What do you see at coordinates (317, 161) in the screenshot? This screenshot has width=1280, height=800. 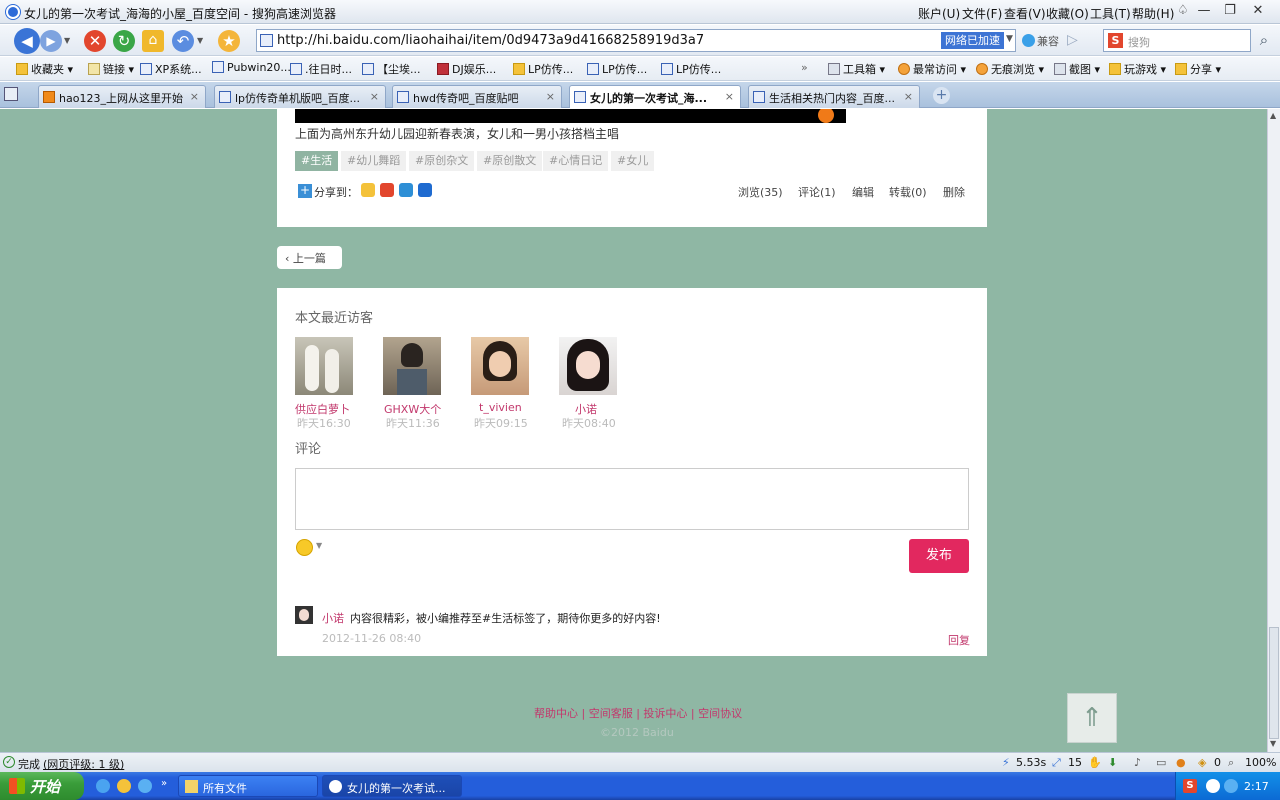 I see `tag-life: #生活` at bounding box center [317, 161].